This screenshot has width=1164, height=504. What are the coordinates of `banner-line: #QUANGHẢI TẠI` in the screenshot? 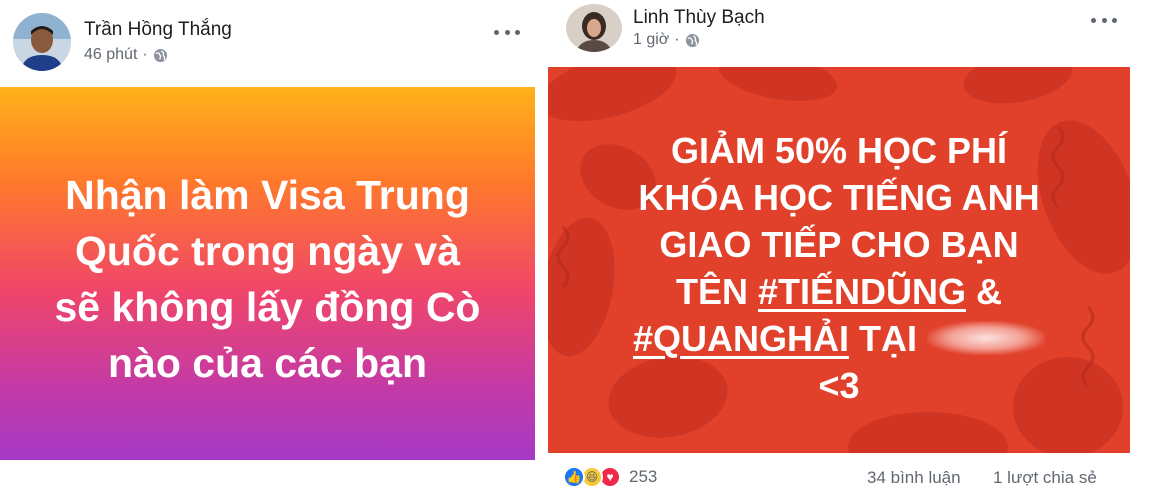 It's located at (839, 338).